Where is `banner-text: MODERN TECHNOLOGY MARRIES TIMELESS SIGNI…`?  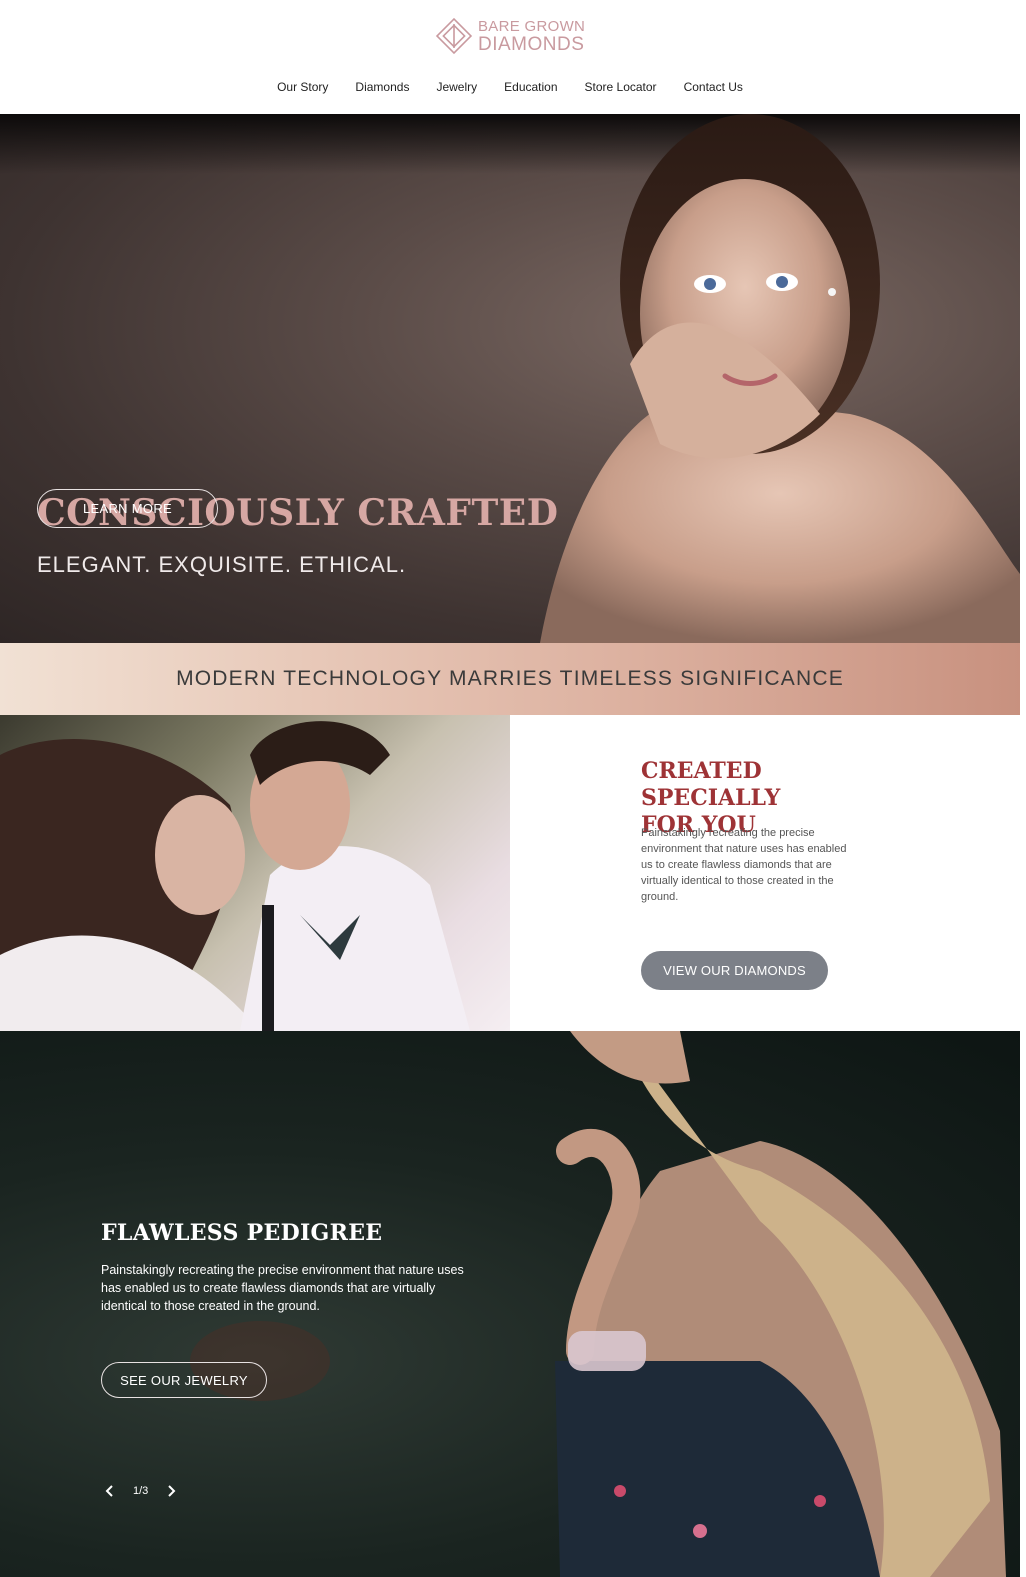 banner-text: MODERN TECHNOLOGY MARRIES TIMELESS SIGNI… is located at coordinates (510, 678).